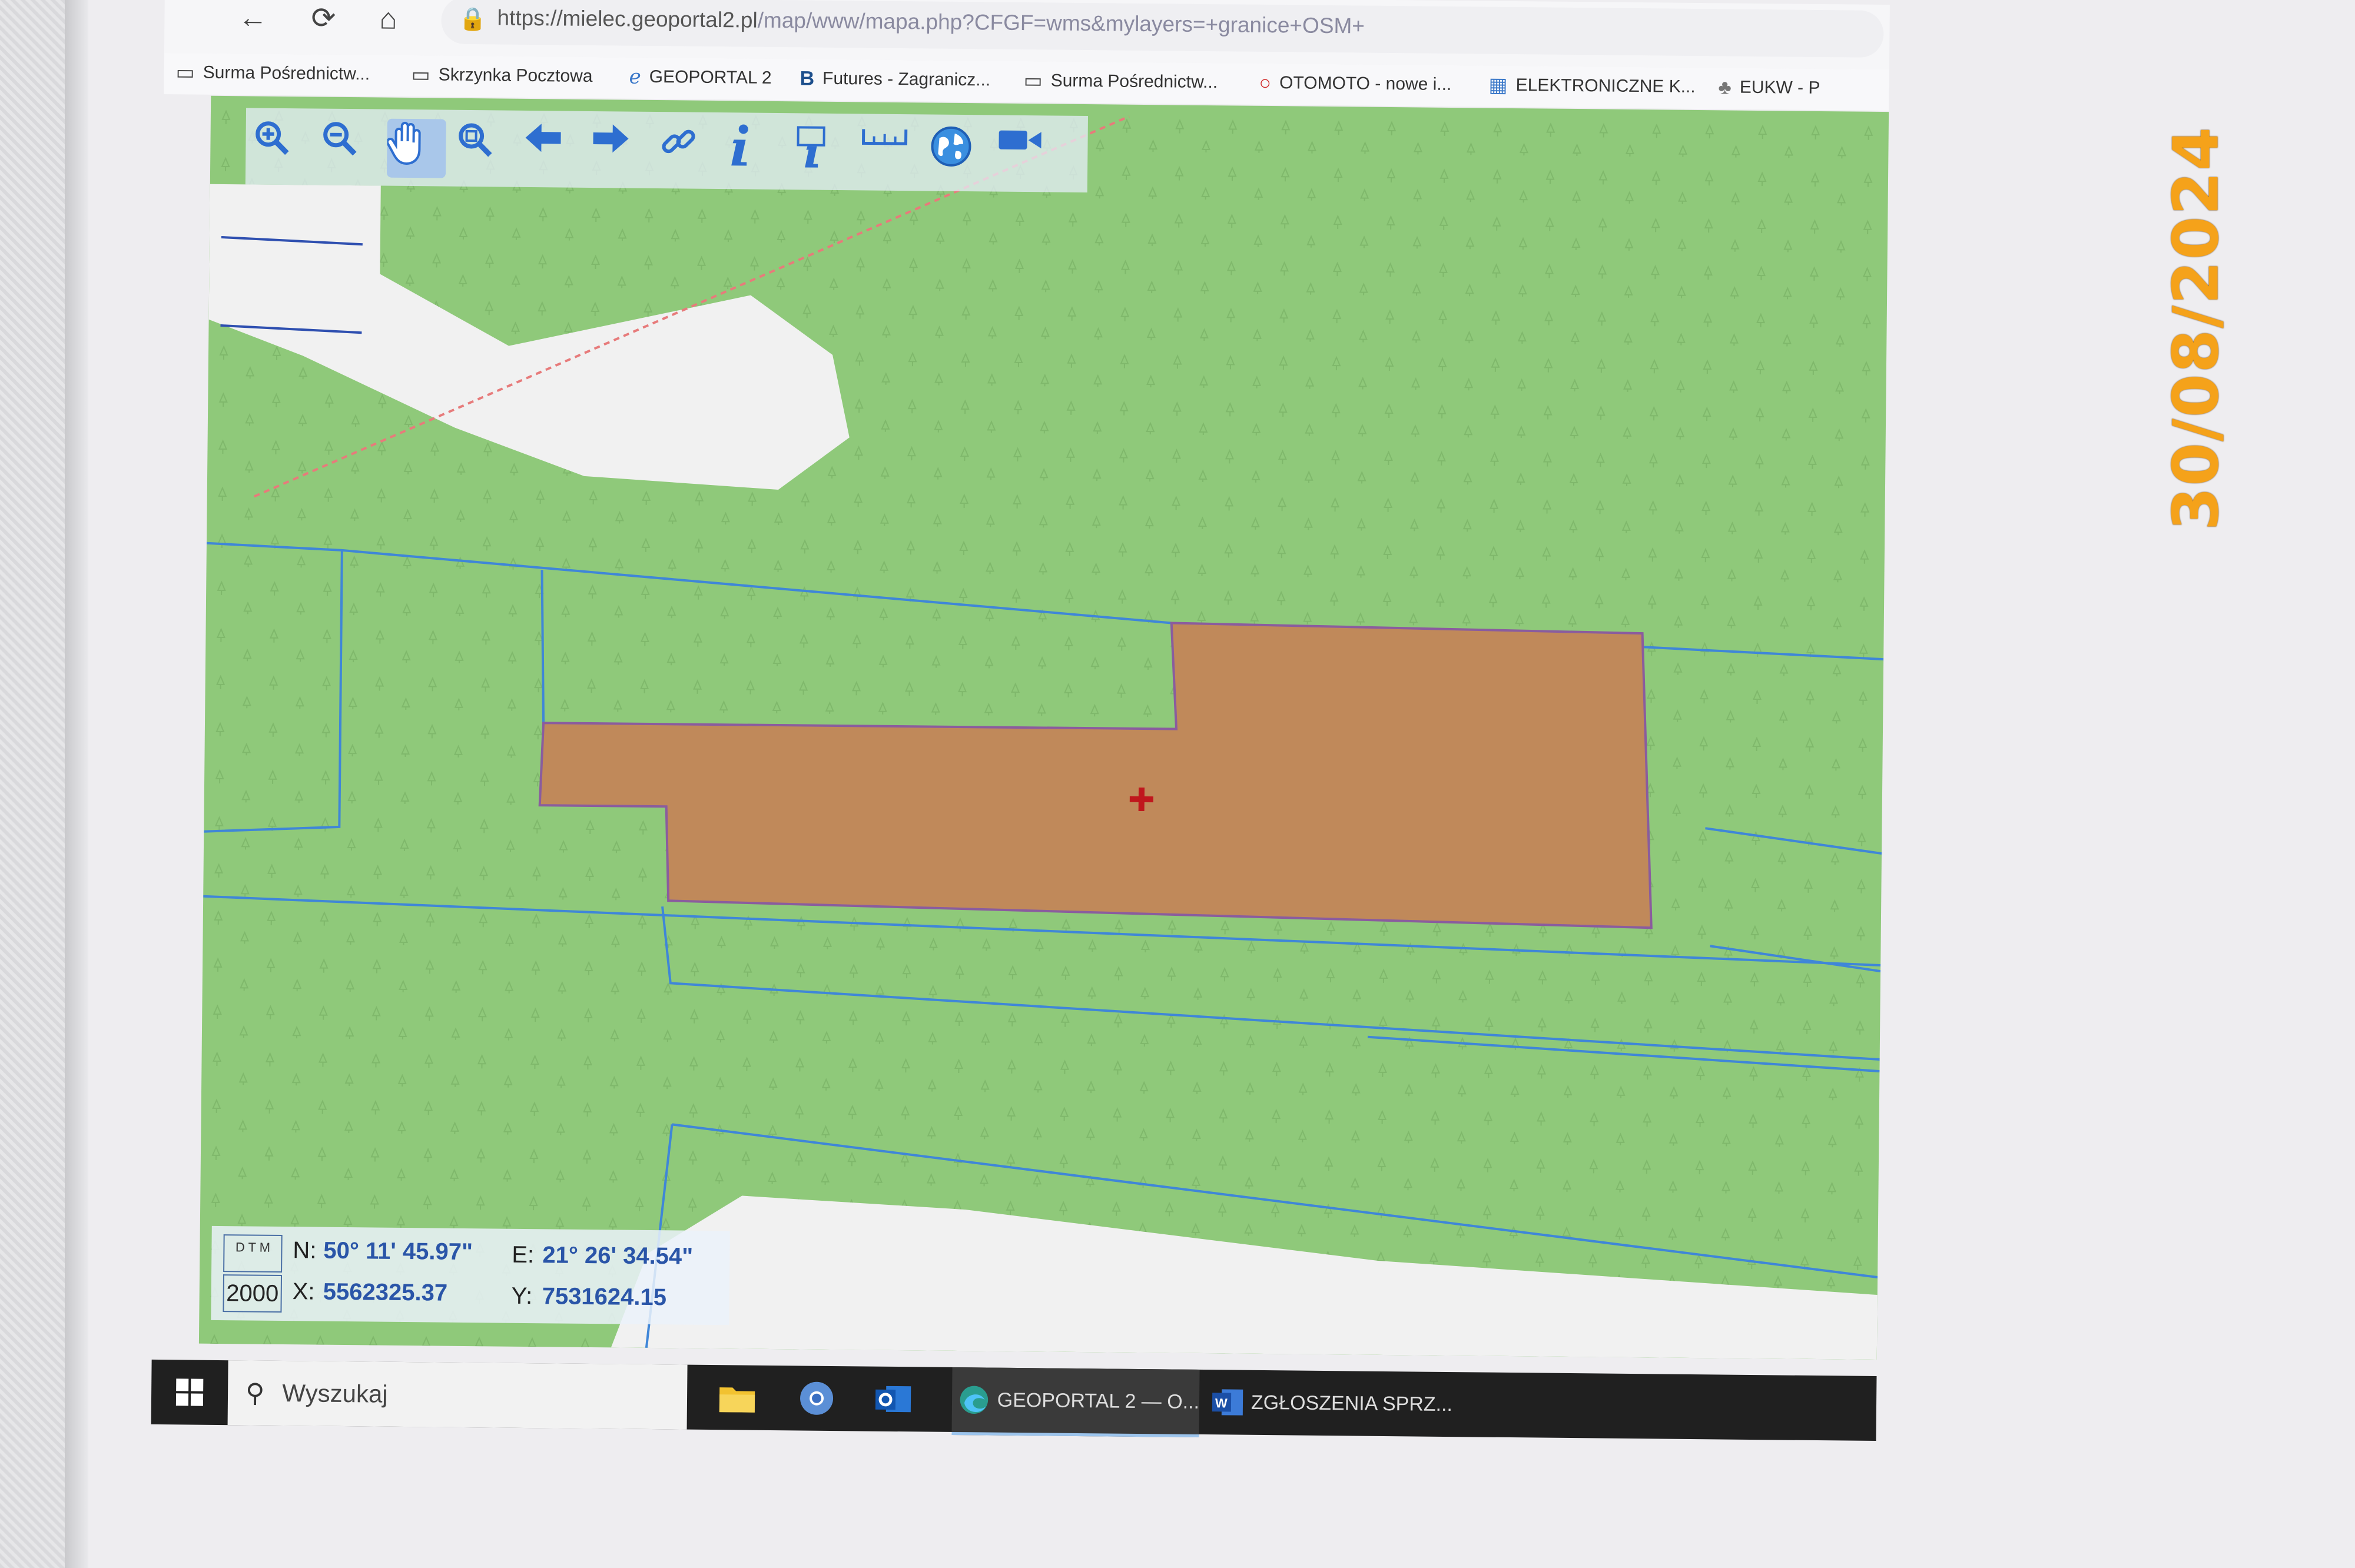  I want to click on geoportal-icon: ℯ, so click(635, 76).